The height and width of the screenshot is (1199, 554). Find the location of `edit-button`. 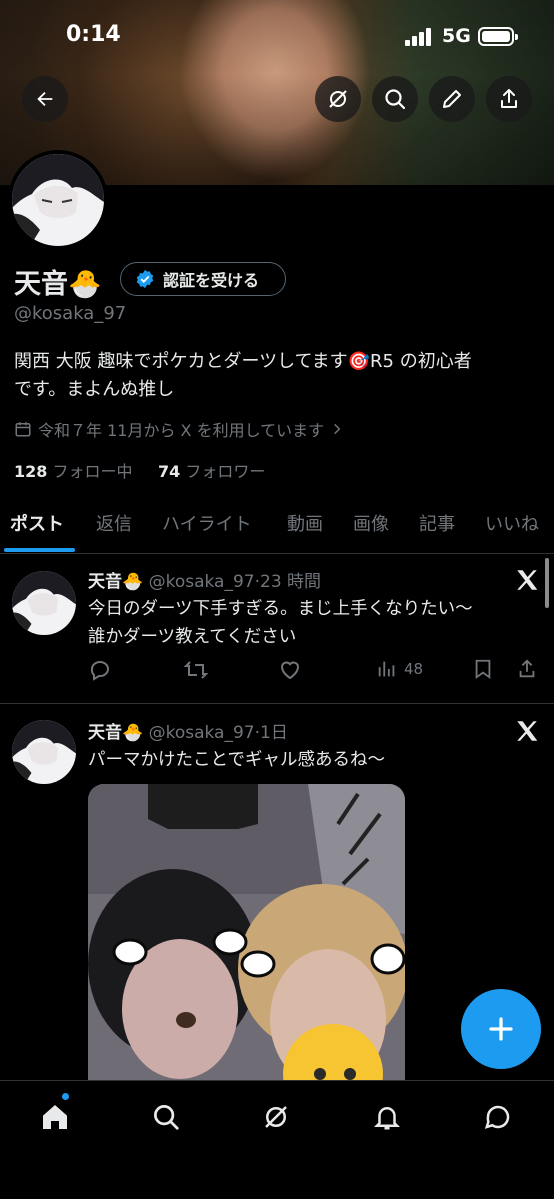

edit-button is located at coordinates (452, 99).